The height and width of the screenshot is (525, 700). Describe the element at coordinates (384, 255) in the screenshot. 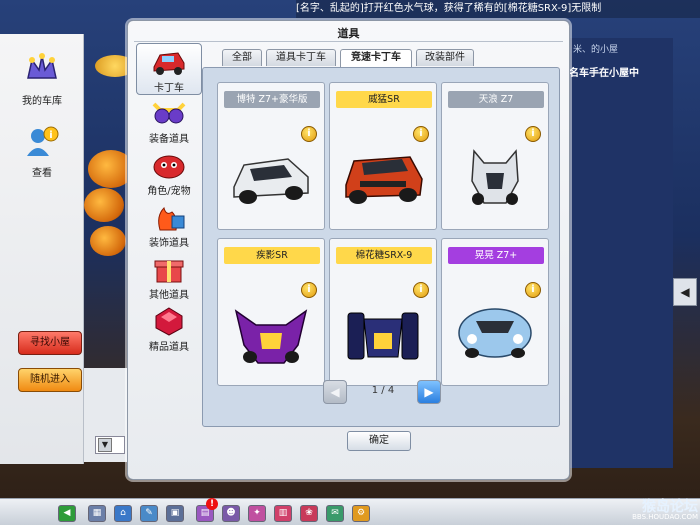

I see `kart-name: 棉花糖SRX-9` at that location.